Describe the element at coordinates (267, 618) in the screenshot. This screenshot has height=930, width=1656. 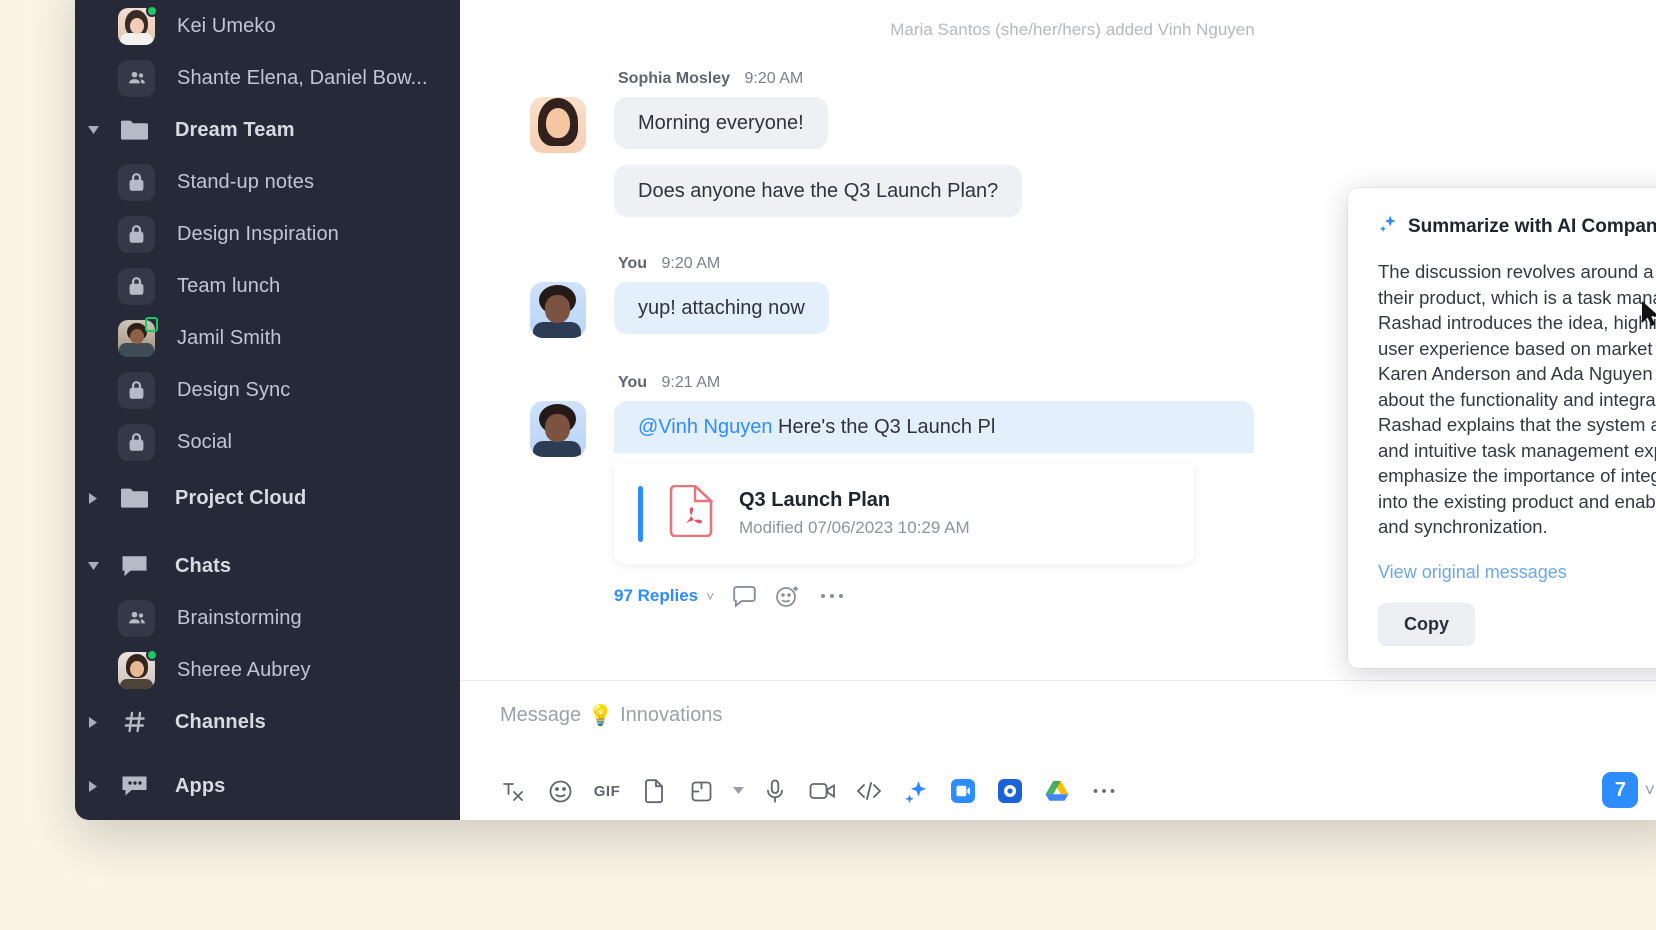
I see `sidebar-item-brainstorming: Brainstorming` at that location.